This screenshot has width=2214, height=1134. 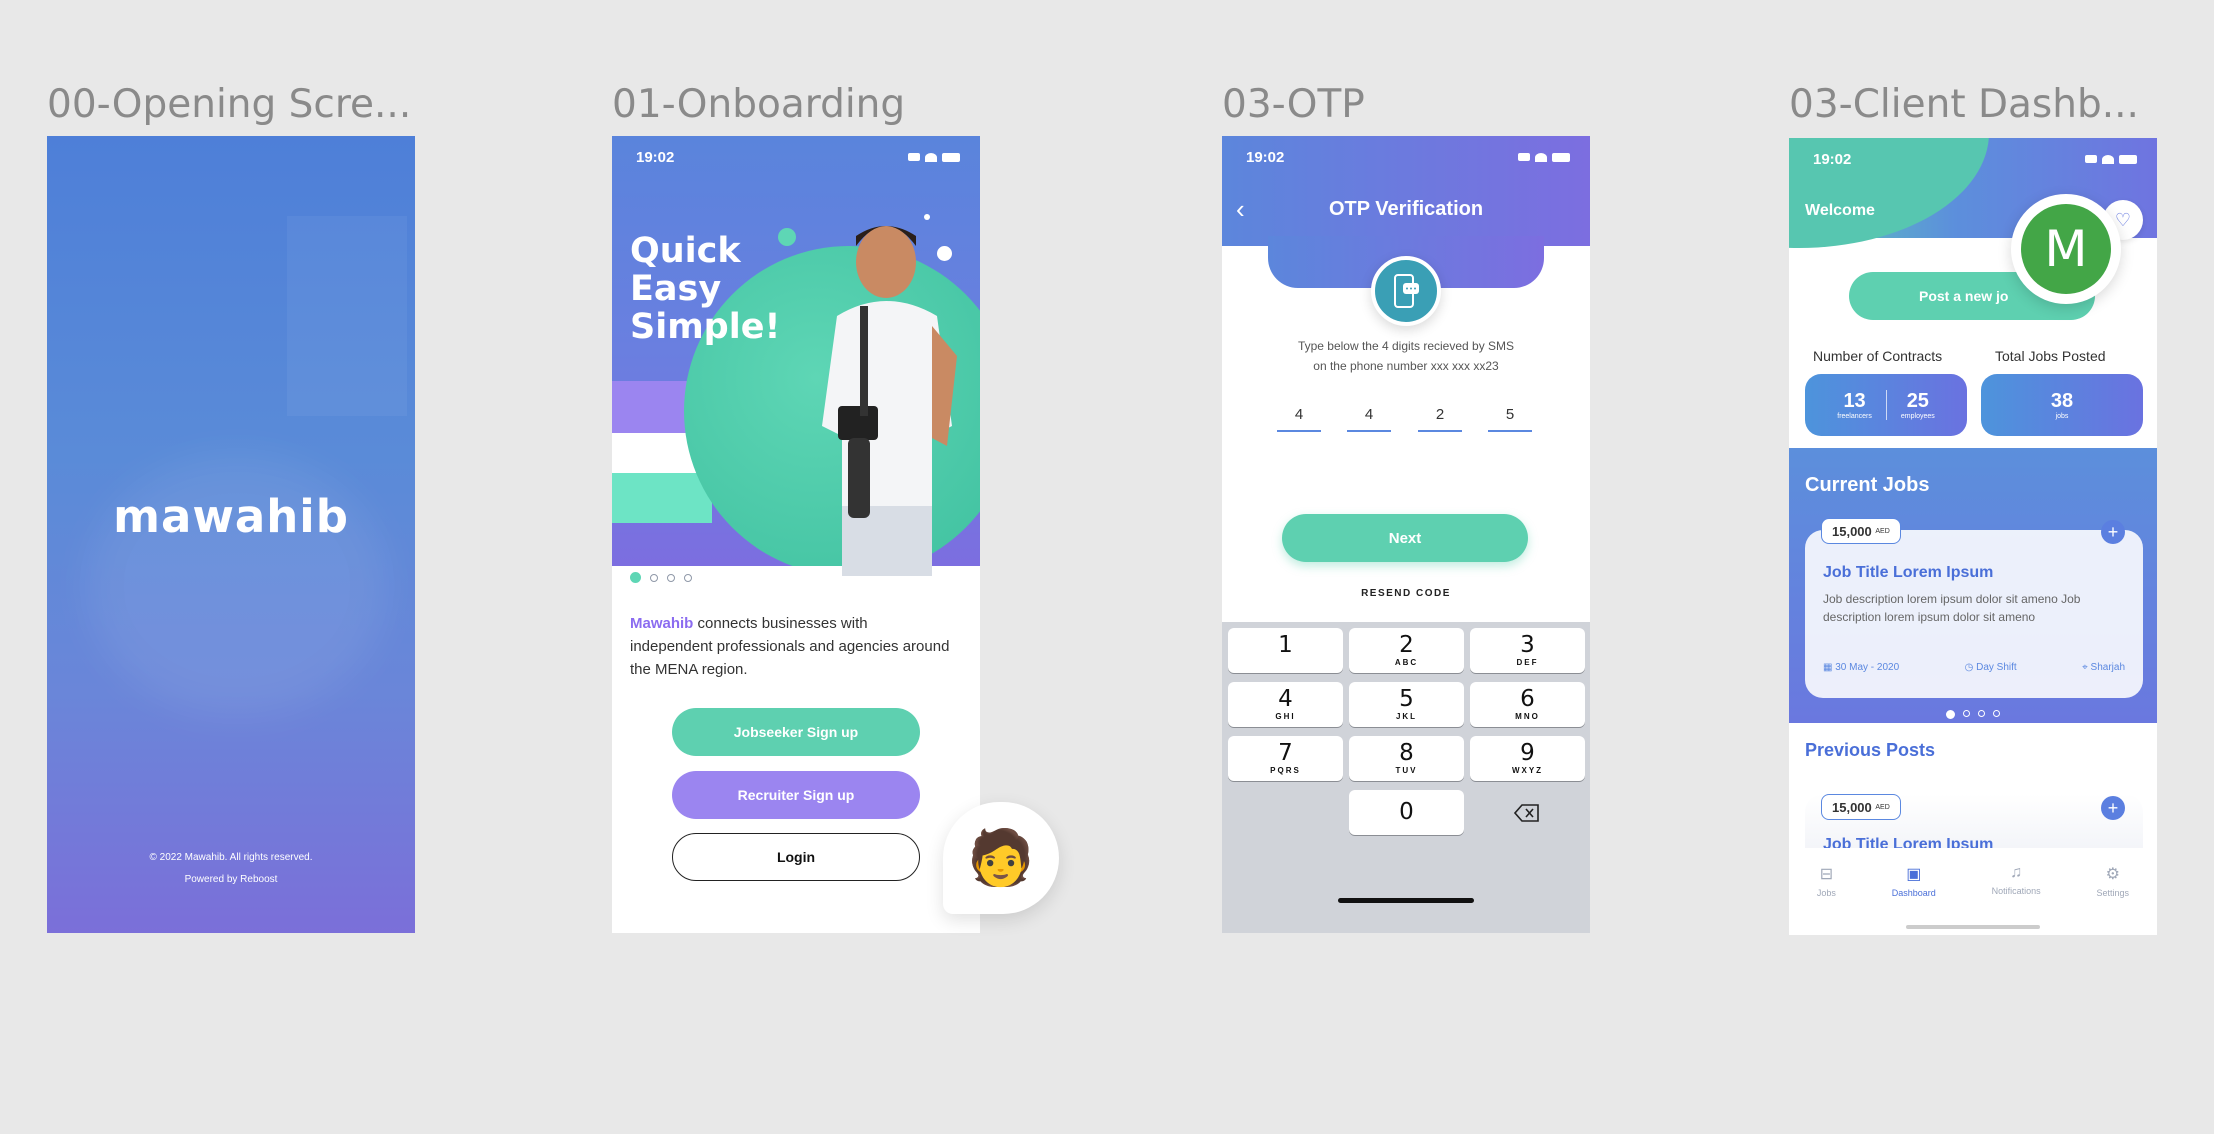 What do you see at coordinates (231, 516) in the screenshot?
I see `mawahib-logo: mawahib` at bounding box center [231, 516].